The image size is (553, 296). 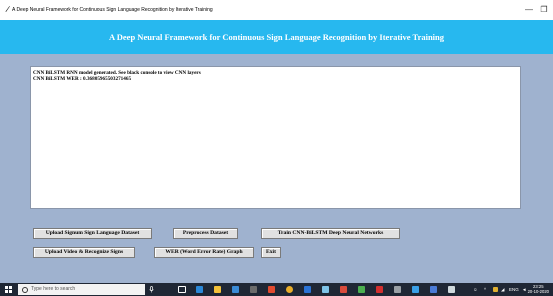 I want to click on taskbar-search-input: Type here to search, so click(x=81, y=289).